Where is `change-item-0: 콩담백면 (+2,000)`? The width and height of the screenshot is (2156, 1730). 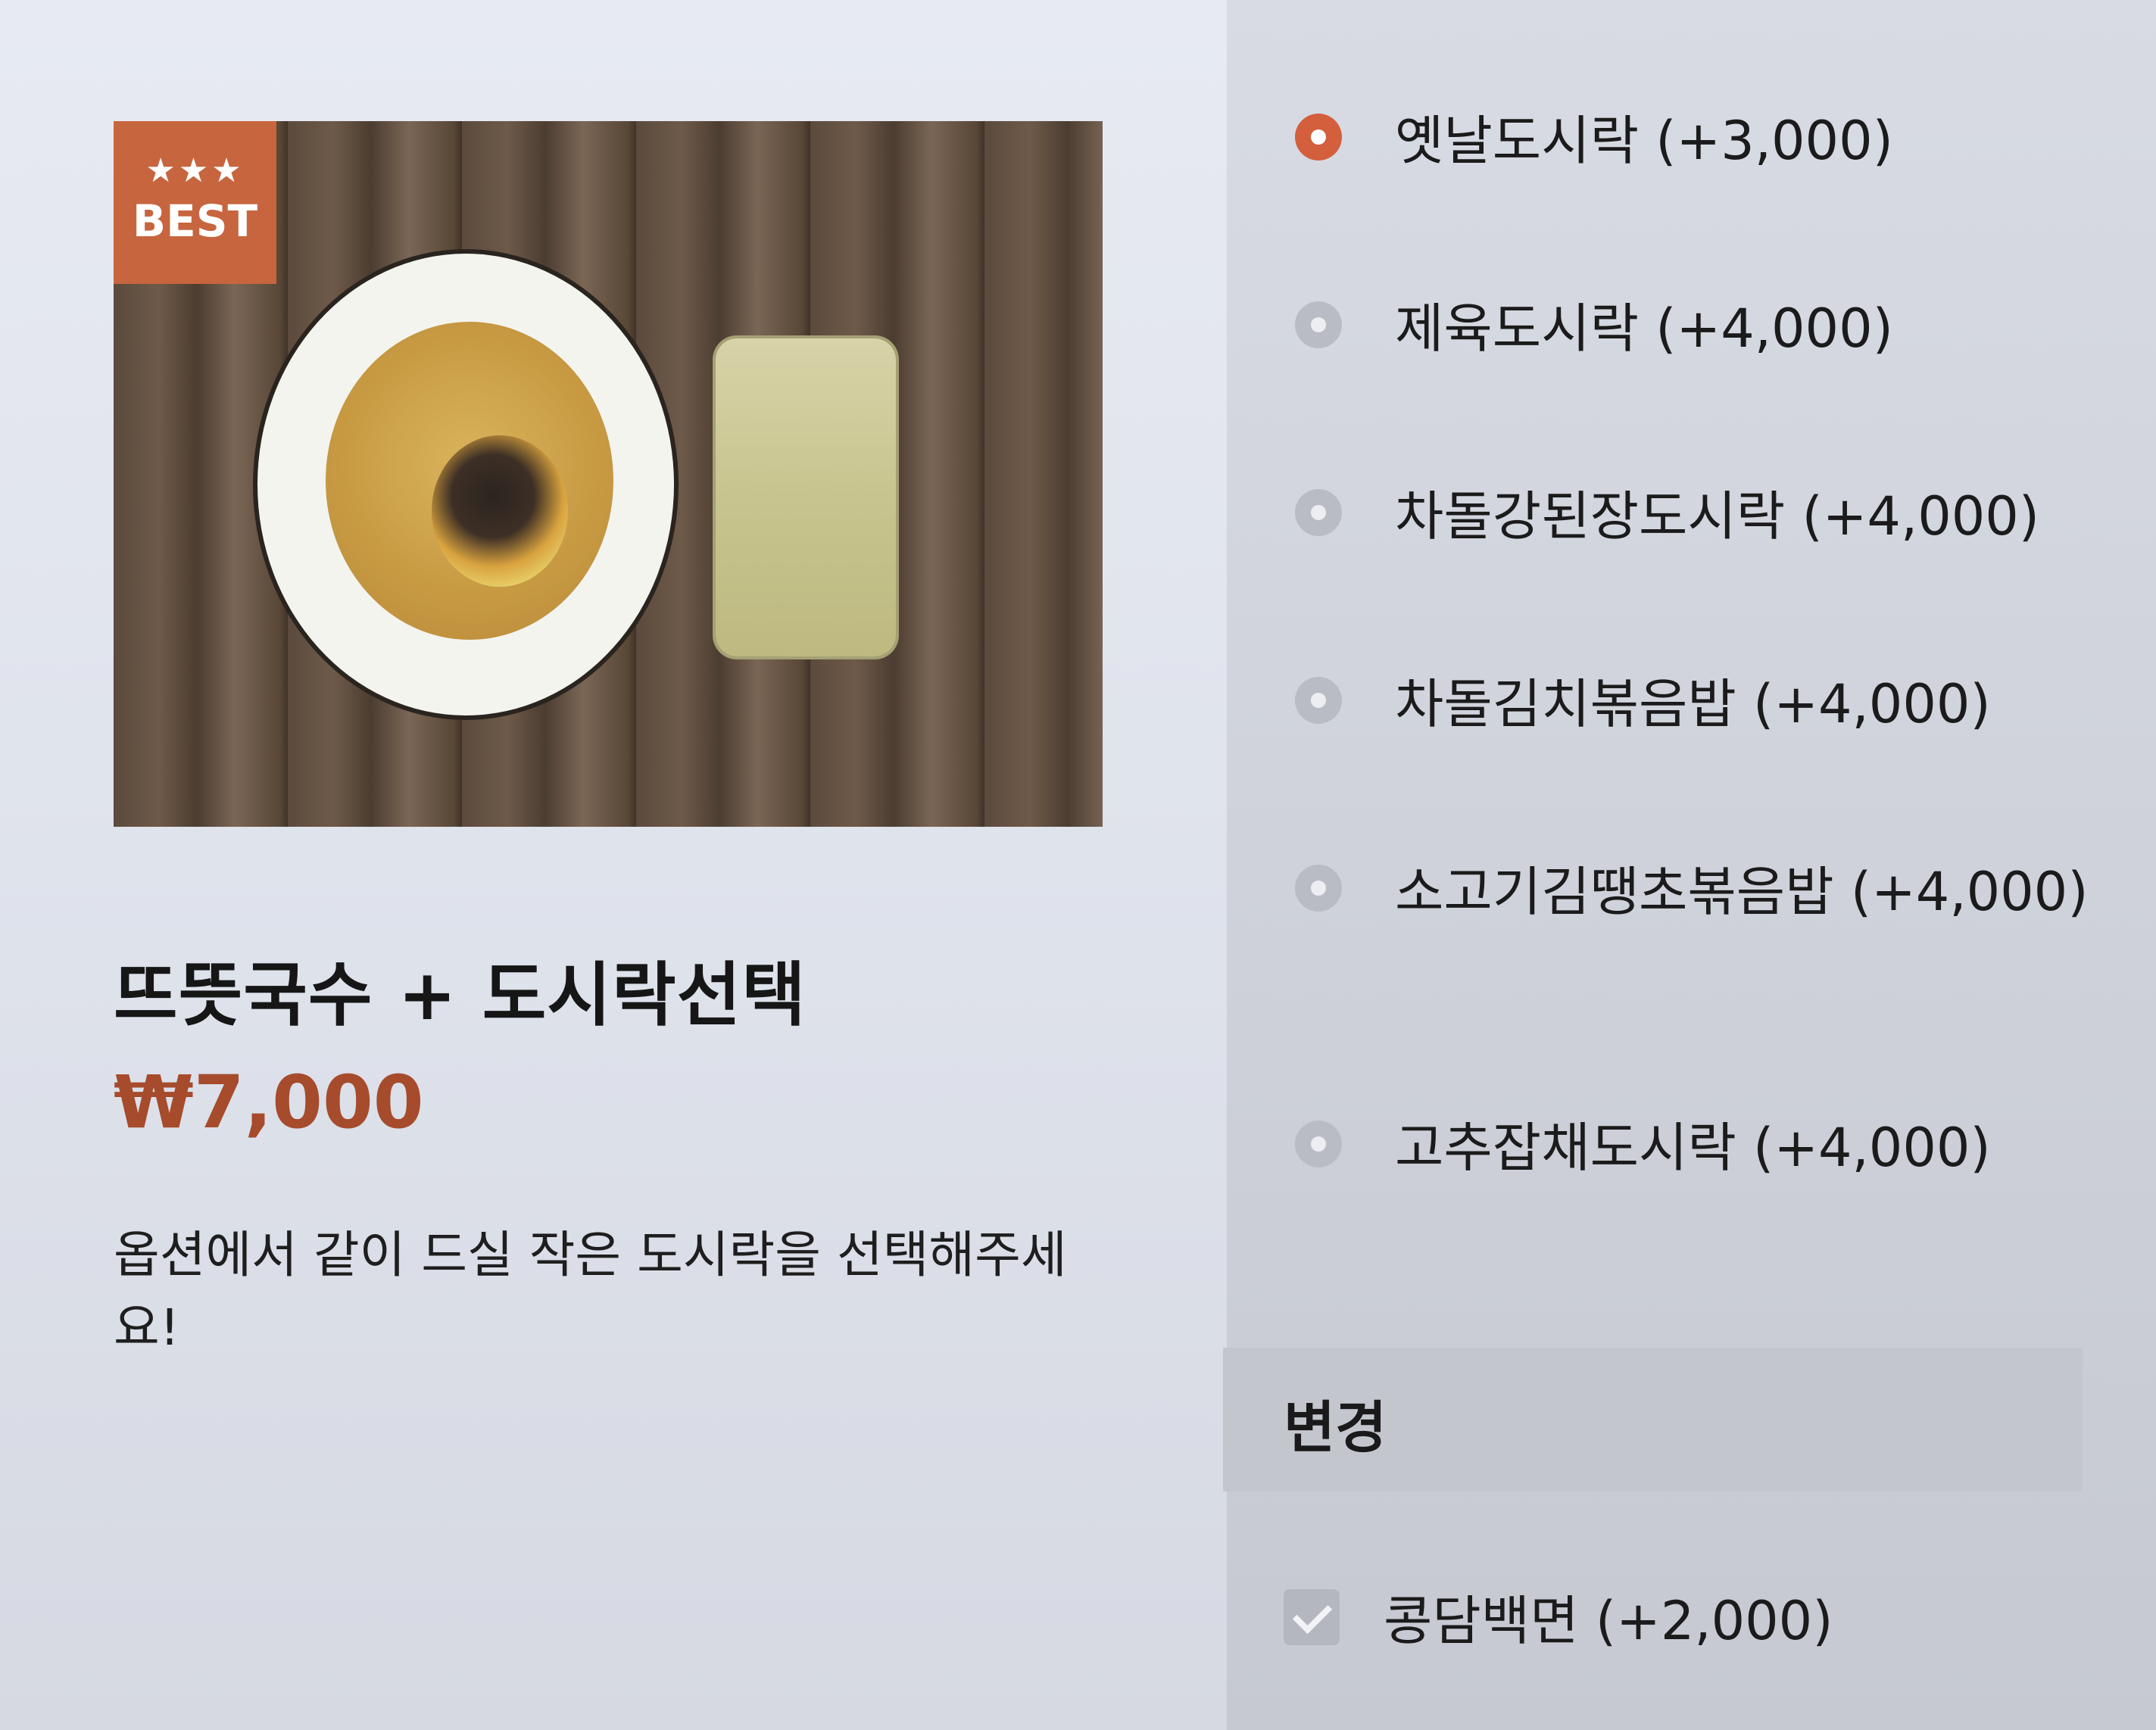 change-item-0: 콩담백면 (+2,000) is located at coordinates (1558, 1617).